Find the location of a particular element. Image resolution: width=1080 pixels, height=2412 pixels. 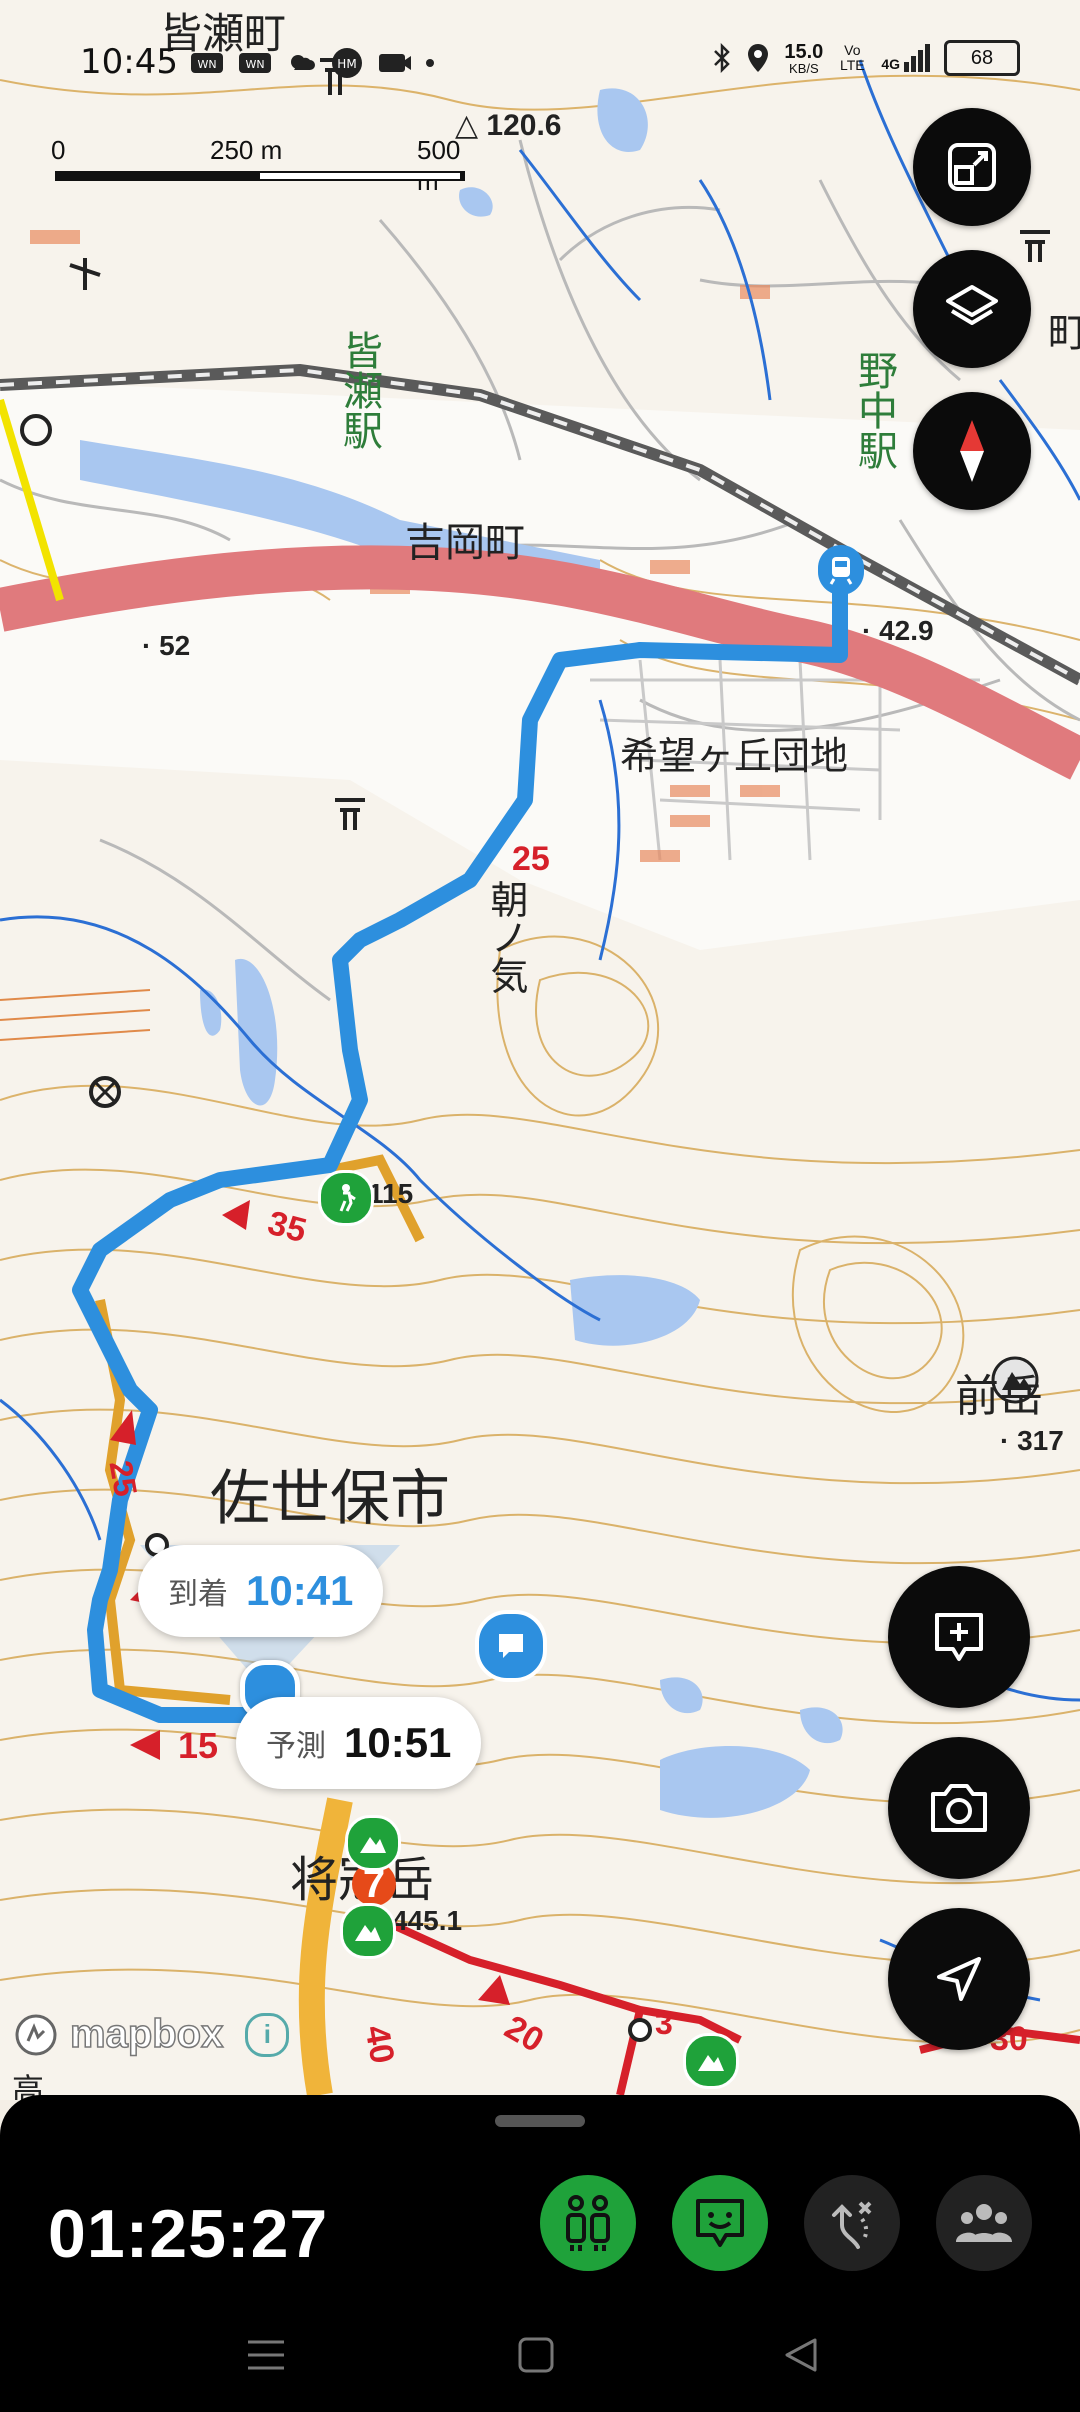

map-label-town: 町 is located at coordinates (1064, 333).